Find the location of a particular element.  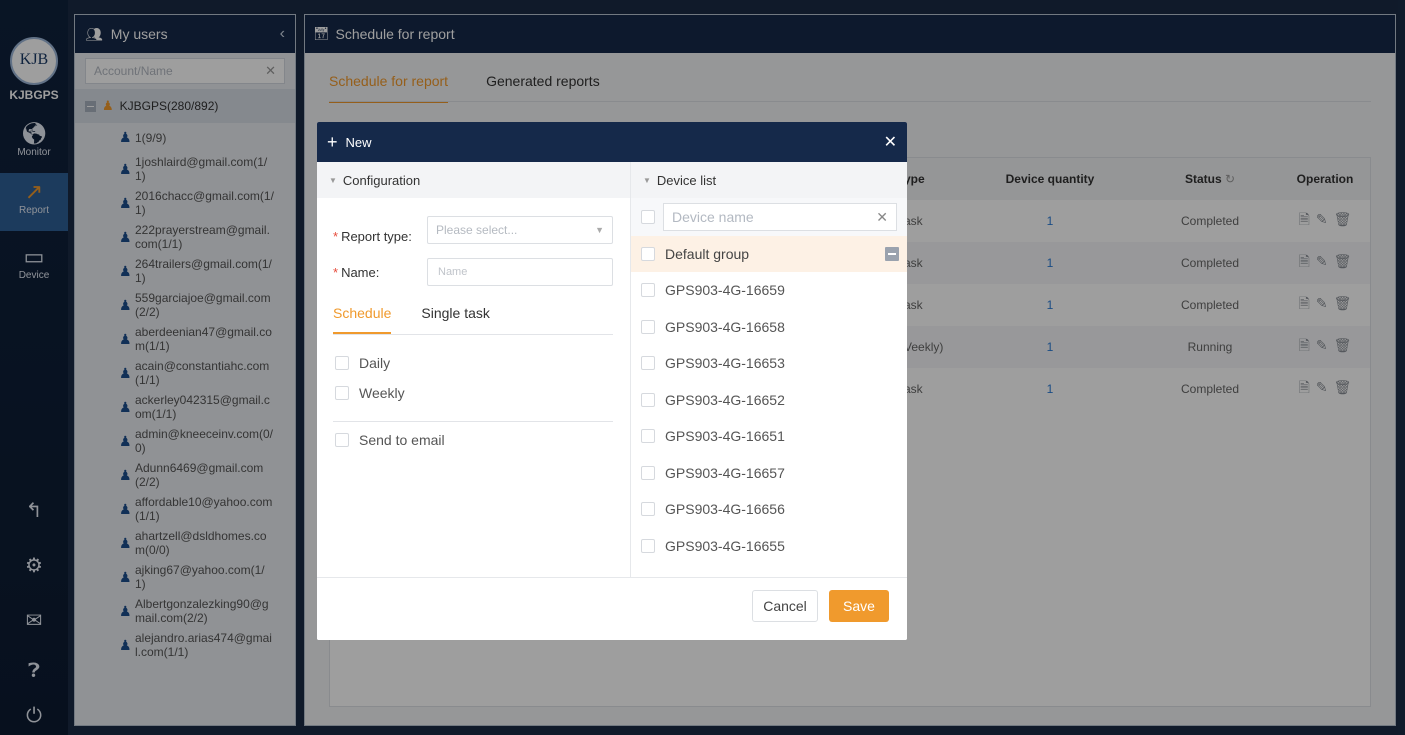

cancel-button: Cancel is located at coordinates (785, 606).